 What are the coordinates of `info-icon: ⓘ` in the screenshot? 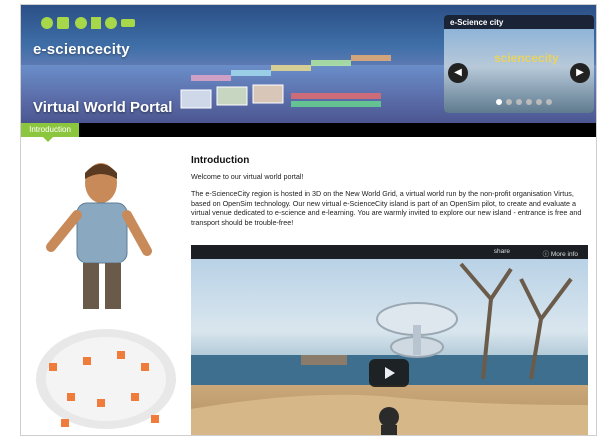 It's located at (546, 254).